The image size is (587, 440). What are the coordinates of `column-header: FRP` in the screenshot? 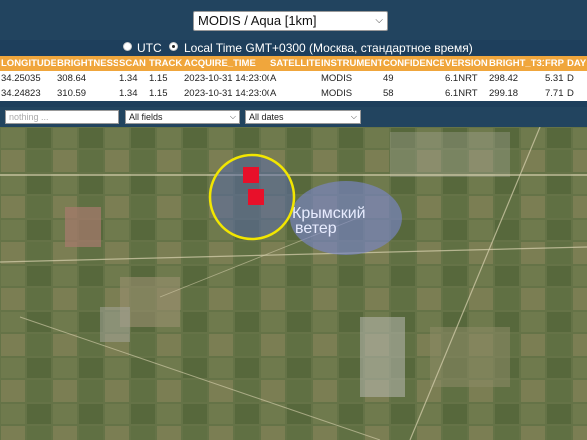 It's located at (555, 63).